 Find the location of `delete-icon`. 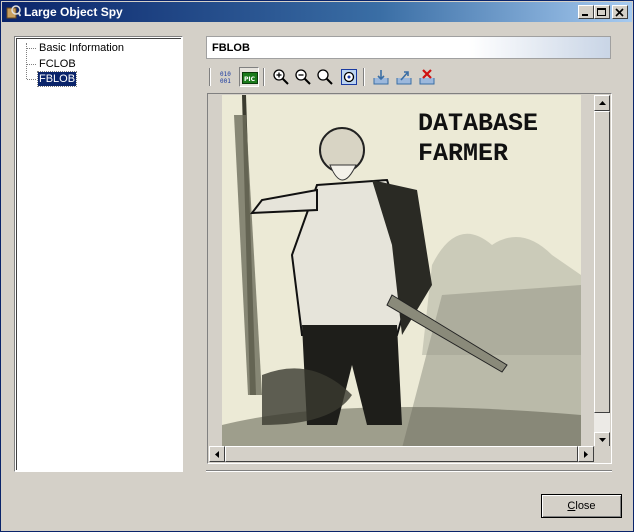

delete-icon is located at coordinates (427, 77).